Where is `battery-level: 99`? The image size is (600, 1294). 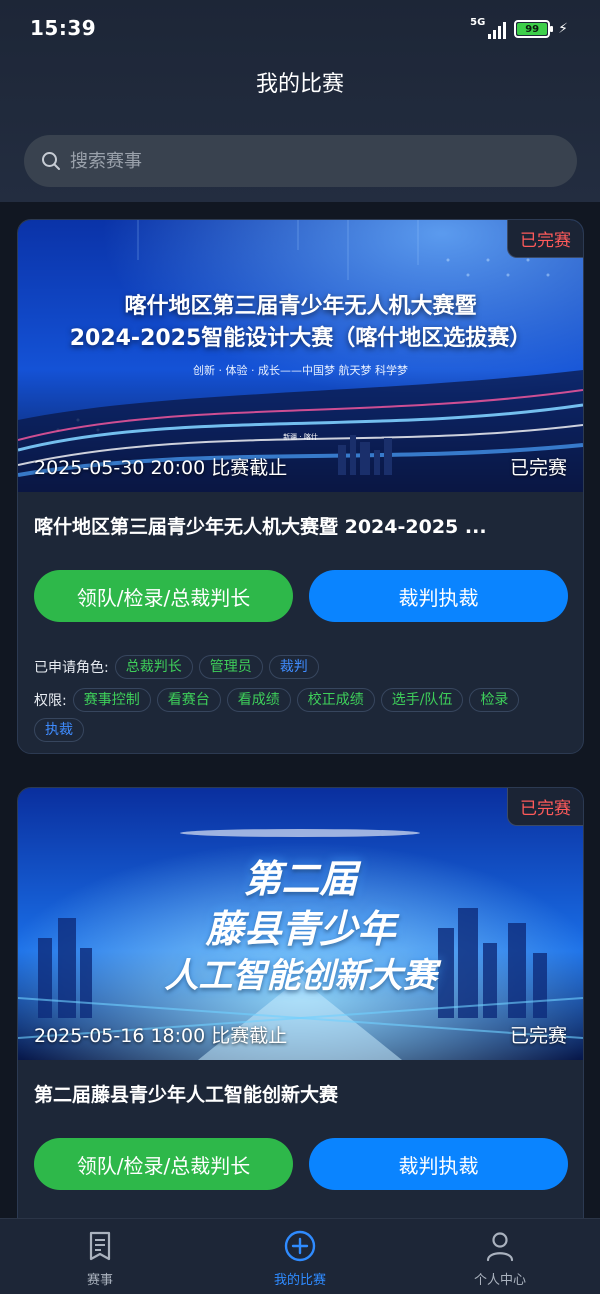
battery-level: 99 is located at coordinates (532, 29).